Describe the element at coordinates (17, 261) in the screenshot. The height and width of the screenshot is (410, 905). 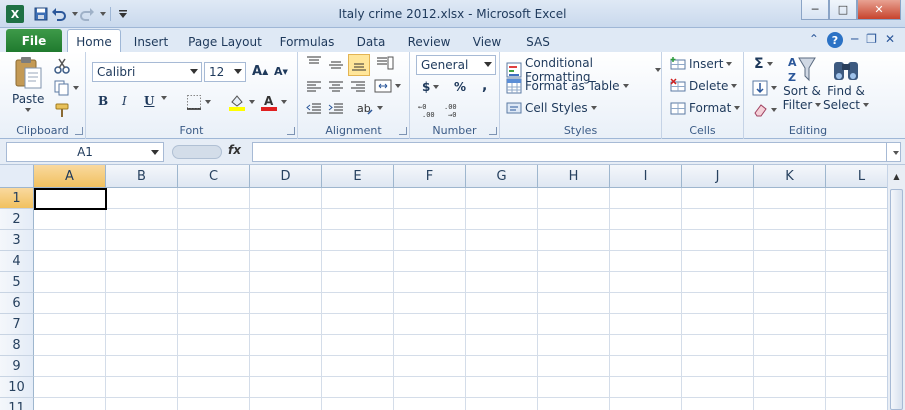
I see `row-header-4: 4` at that location.